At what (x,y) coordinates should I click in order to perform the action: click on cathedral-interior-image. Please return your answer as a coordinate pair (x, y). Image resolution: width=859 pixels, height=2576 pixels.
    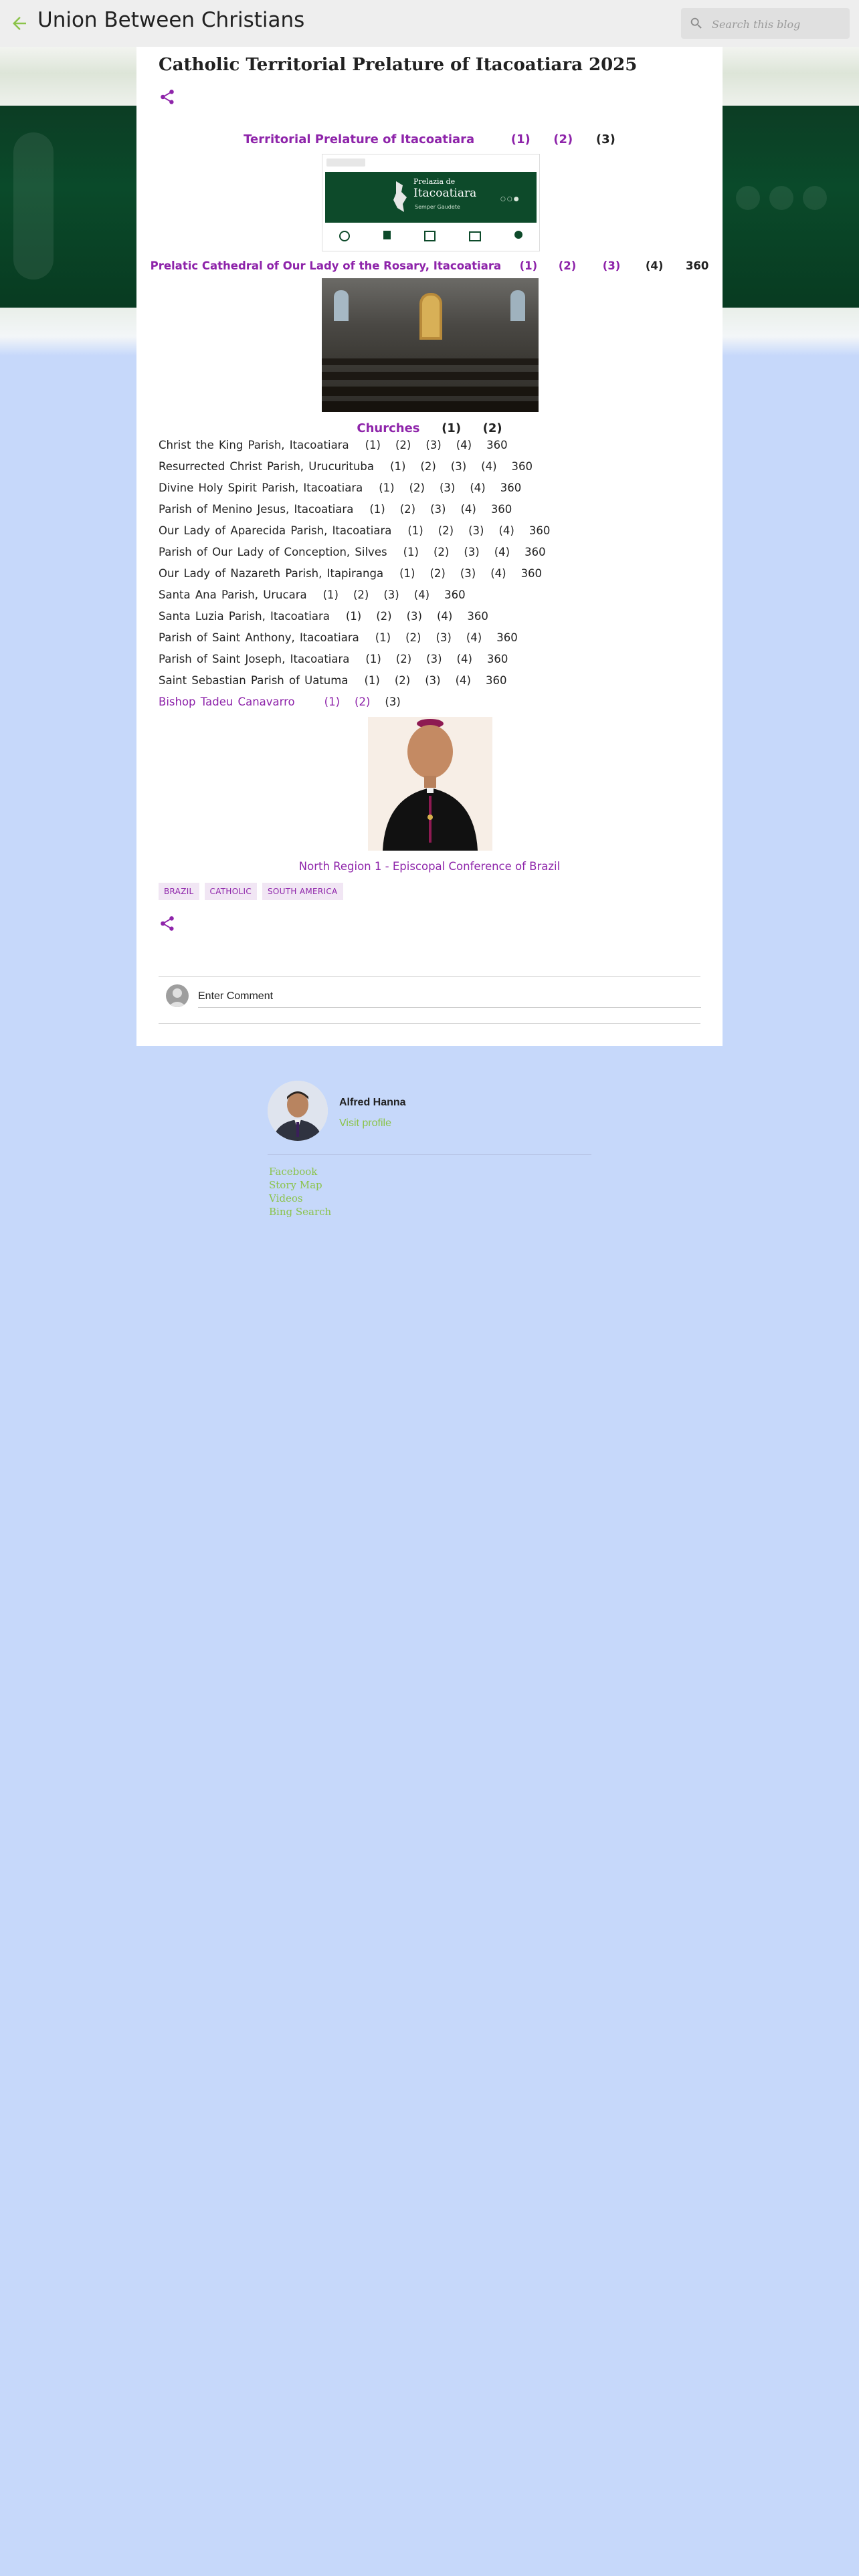
    Looking at the image, I should click on (431, 345).